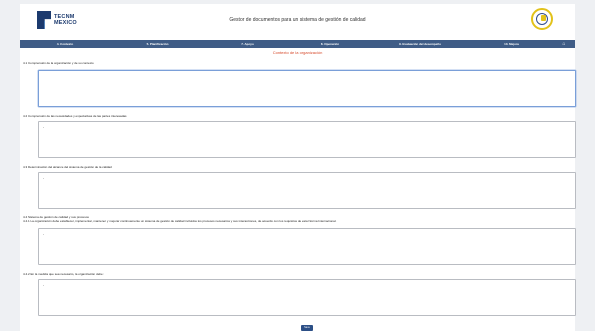 The image size is (595, 331). Describe the element at coordinates (542, 19) in the screenshot. I see `institution-seal-icon` at that location.